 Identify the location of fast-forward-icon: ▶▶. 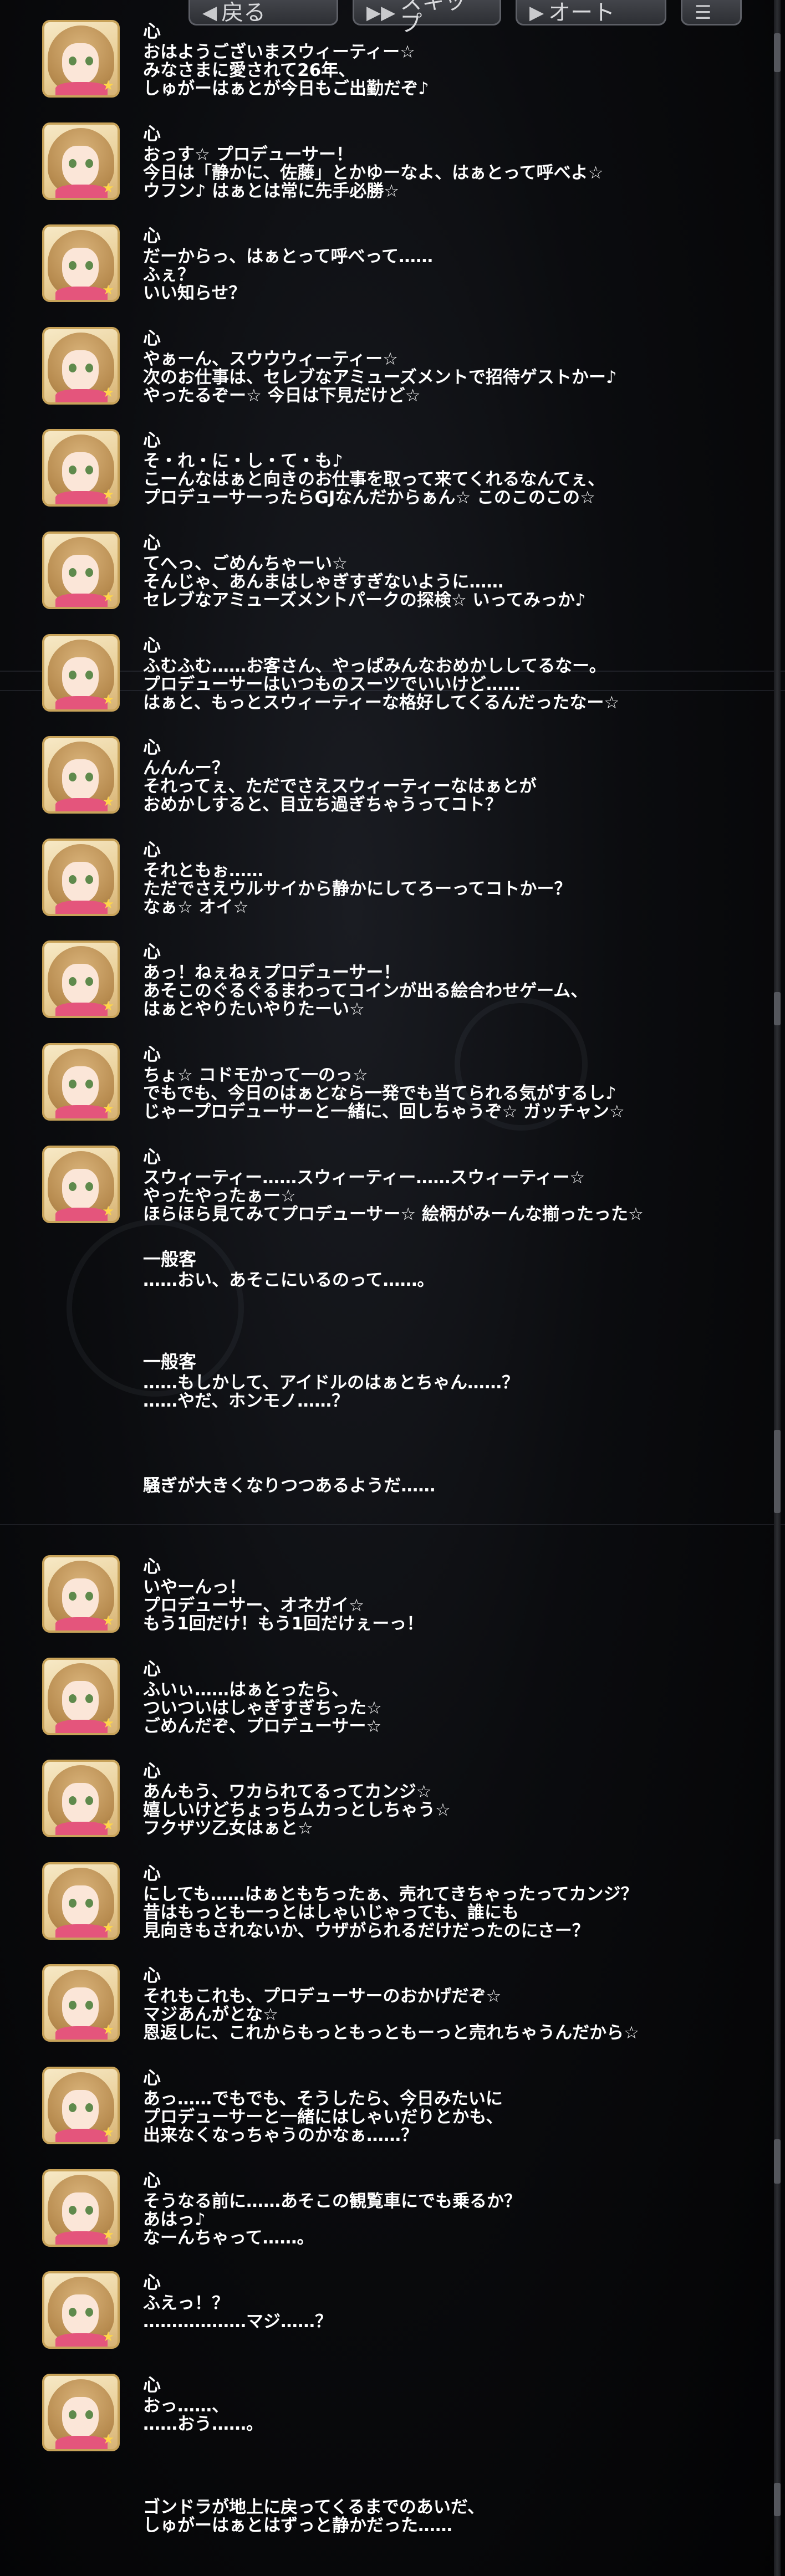
(381, 13).